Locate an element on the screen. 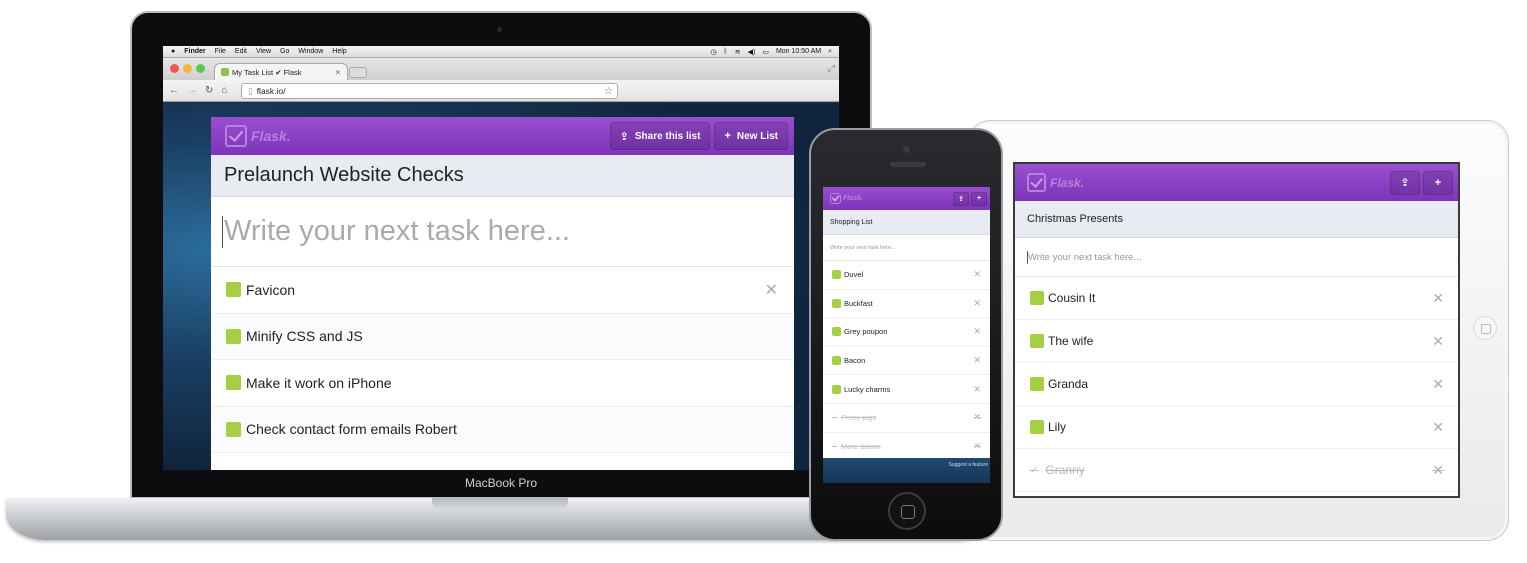 The height and width of the screenshot is (563, 1527). suggest-feature-link: Suggest a feature is located at coordinates (968, 465).